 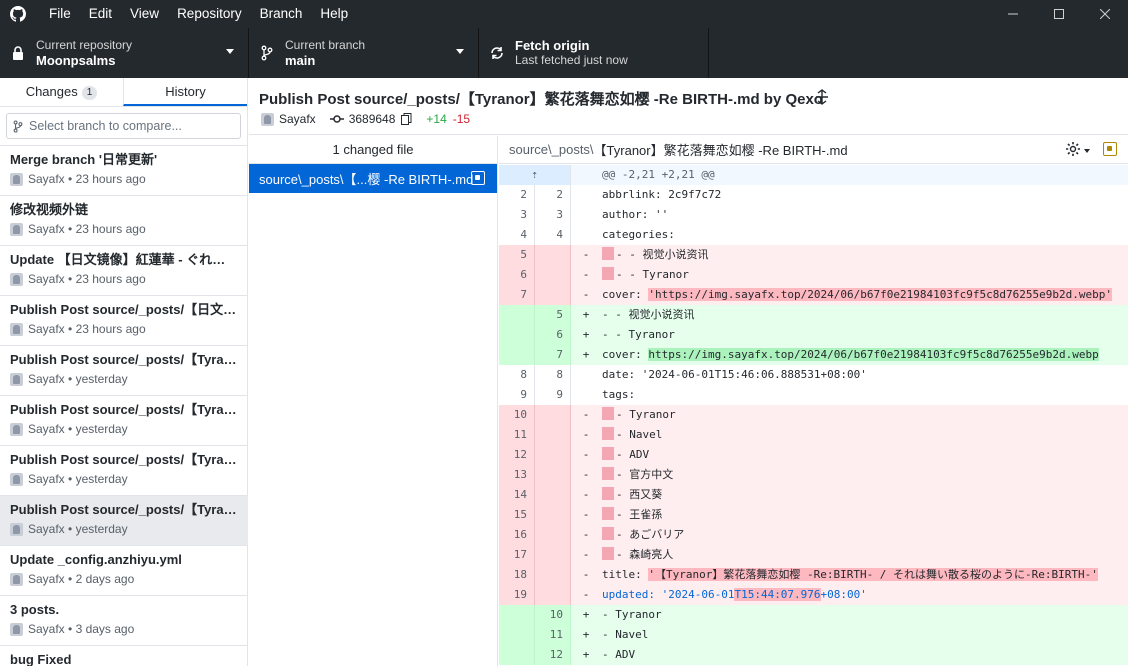 I want to click on diff-line: 5 - - - 视觉小说资讯, so click(x=813, y=255).